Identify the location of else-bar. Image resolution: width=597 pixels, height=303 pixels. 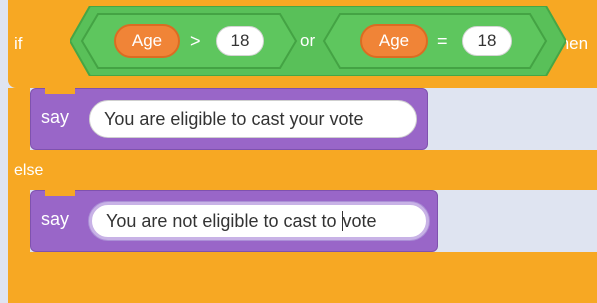
(302, 170).